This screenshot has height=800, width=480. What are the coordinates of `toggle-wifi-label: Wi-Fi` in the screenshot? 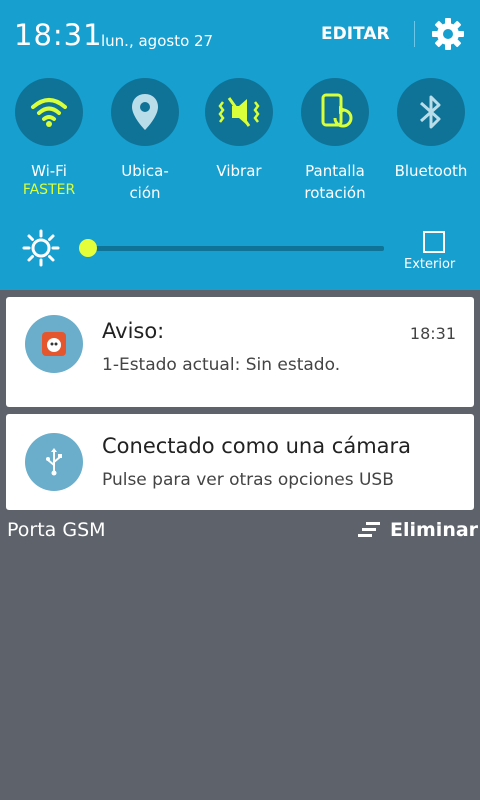 It's located at (49, 171).